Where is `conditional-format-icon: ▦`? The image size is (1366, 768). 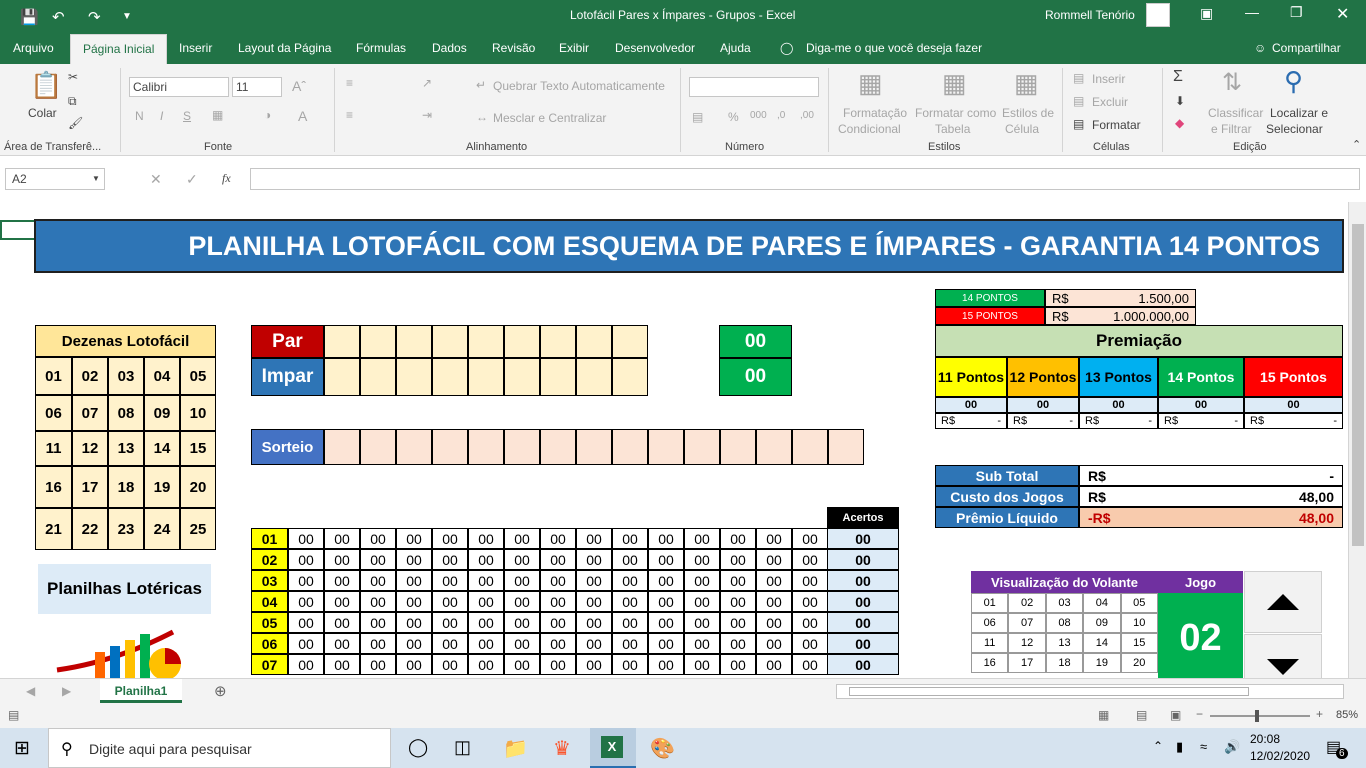
conditional-format-icon: ▦ is located at coordinates (870, 83).